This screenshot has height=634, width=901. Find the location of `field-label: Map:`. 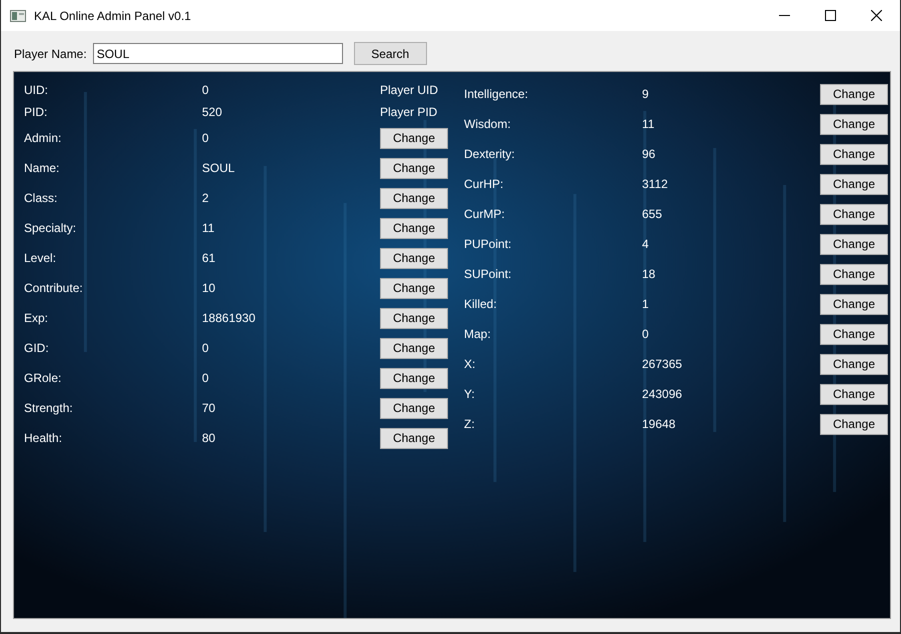

field-label: Map: is located at coordinates (478, 334).